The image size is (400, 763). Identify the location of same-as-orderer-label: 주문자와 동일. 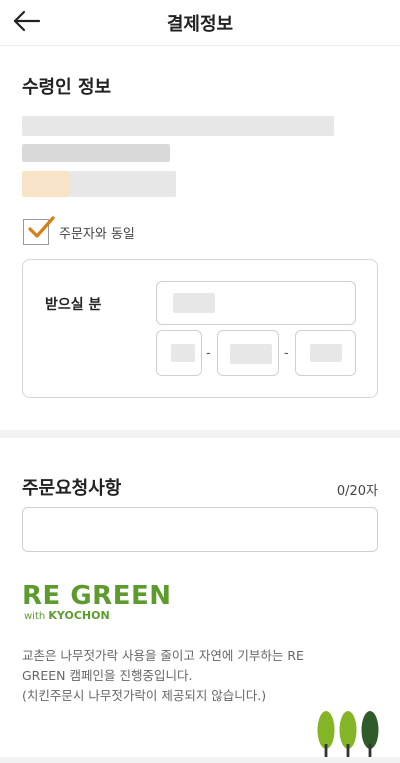
(97, 234).